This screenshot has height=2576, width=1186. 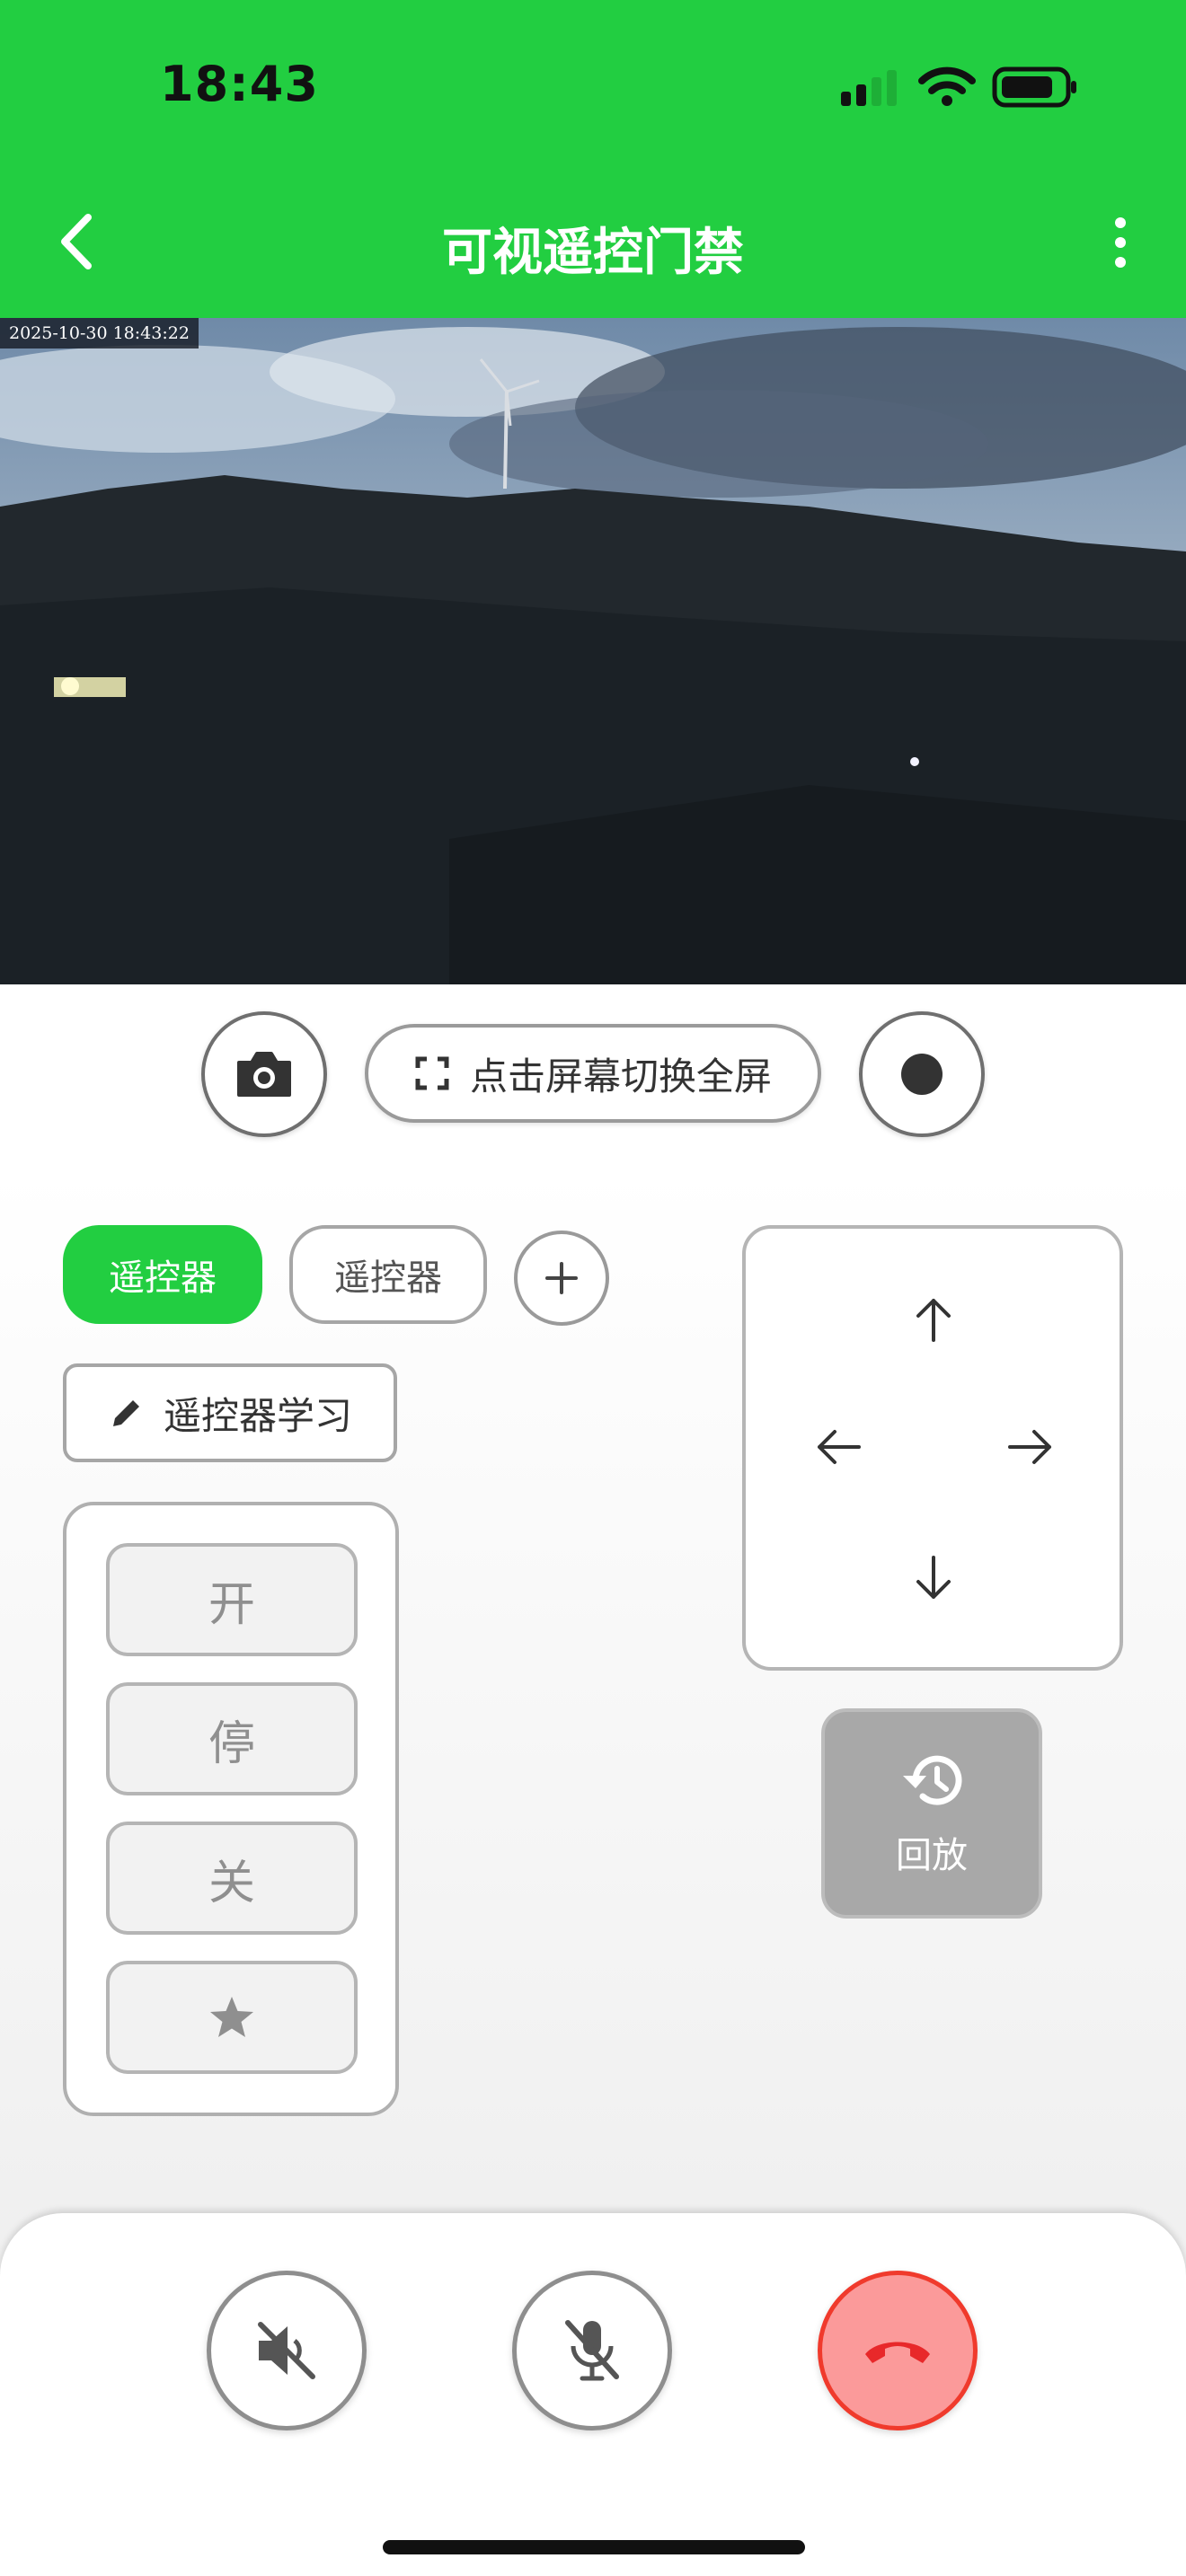 I want to click on remote-learn-button: 遥控器学习, so click(x=230, y=1412).